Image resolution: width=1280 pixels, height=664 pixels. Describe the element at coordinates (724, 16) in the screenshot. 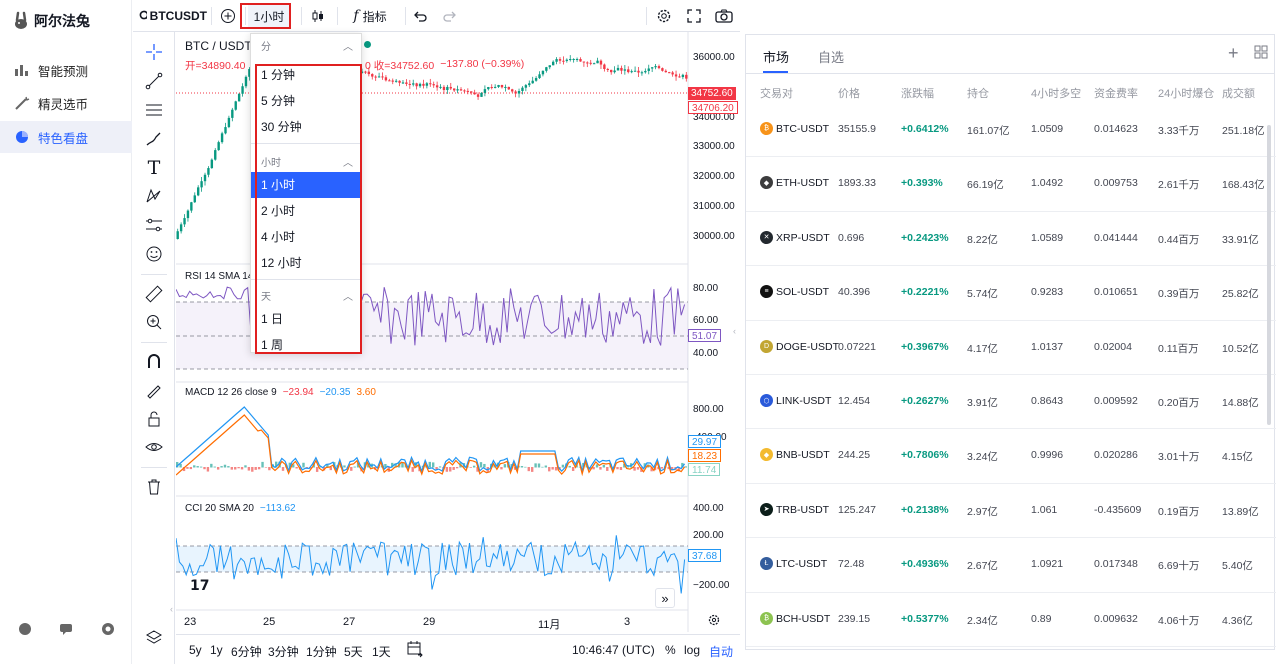

I see `screenshot-button` at that location.